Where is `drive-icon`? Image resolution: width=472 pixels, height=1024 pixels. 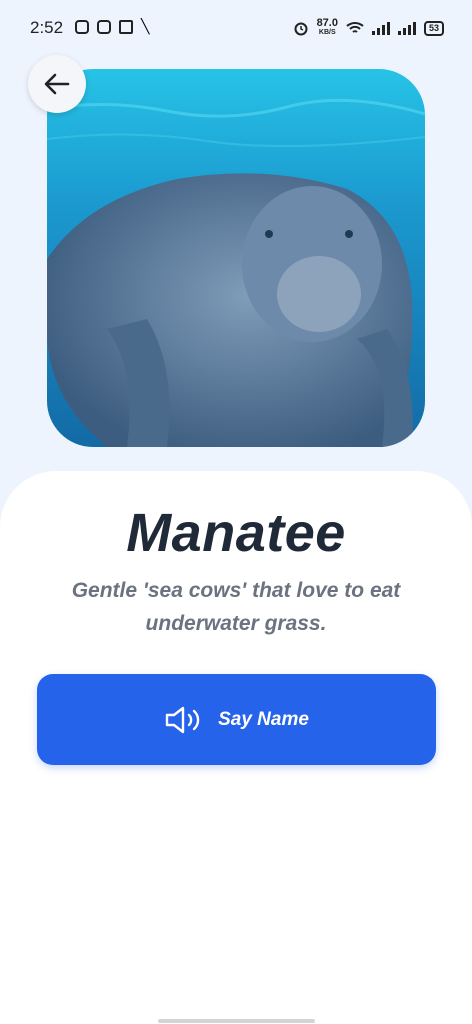
drive-icon is located at coordinates (126, 27).